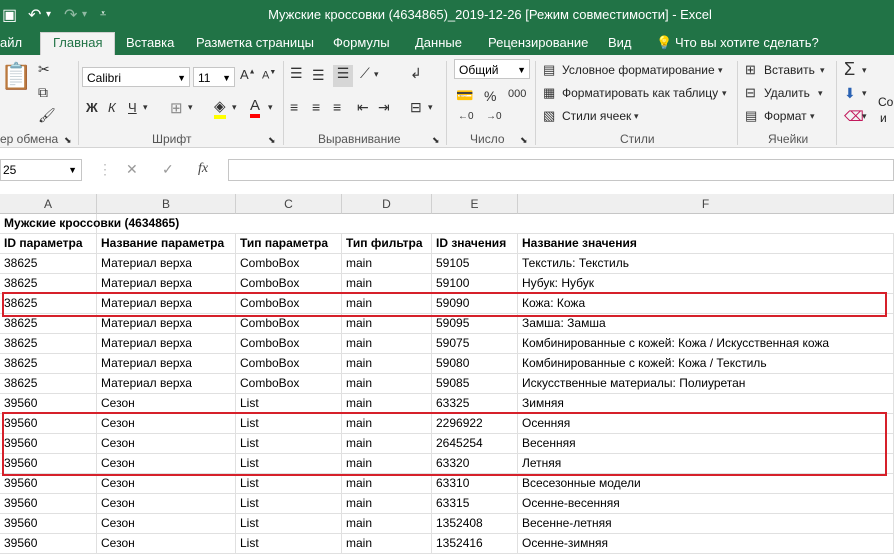  I want to click on tab-view: Вид, so click(620, 42).